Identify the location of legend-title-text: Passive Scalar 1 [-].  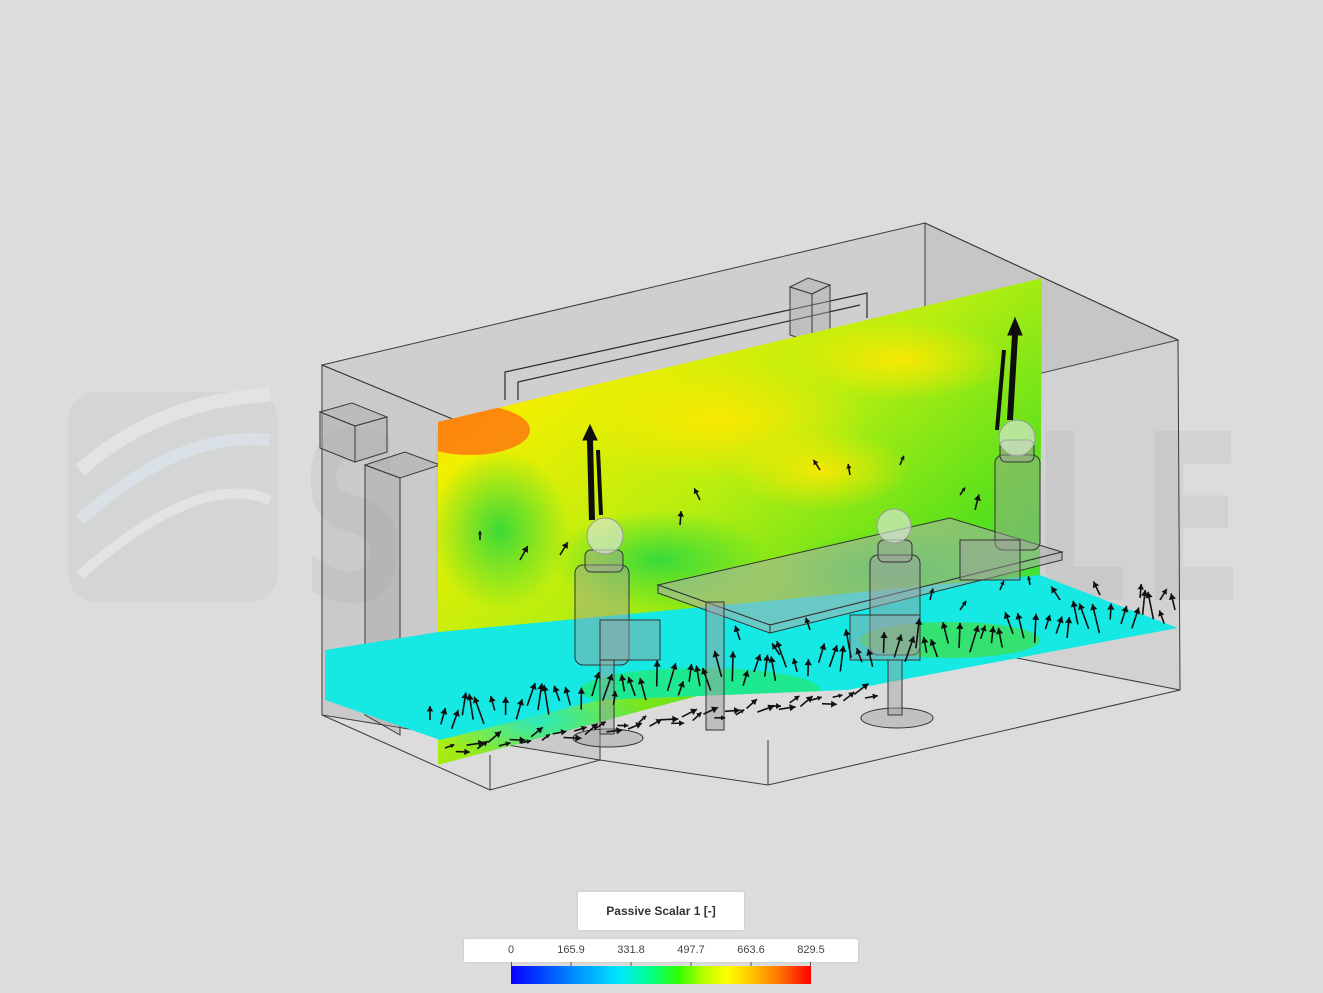
(661, 911).